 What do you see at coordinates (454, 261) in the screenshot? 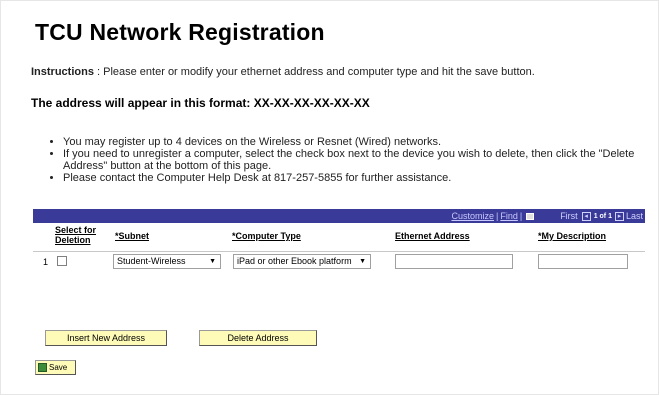
I see `ethernet-address-input` at bounding box center [454, 261].